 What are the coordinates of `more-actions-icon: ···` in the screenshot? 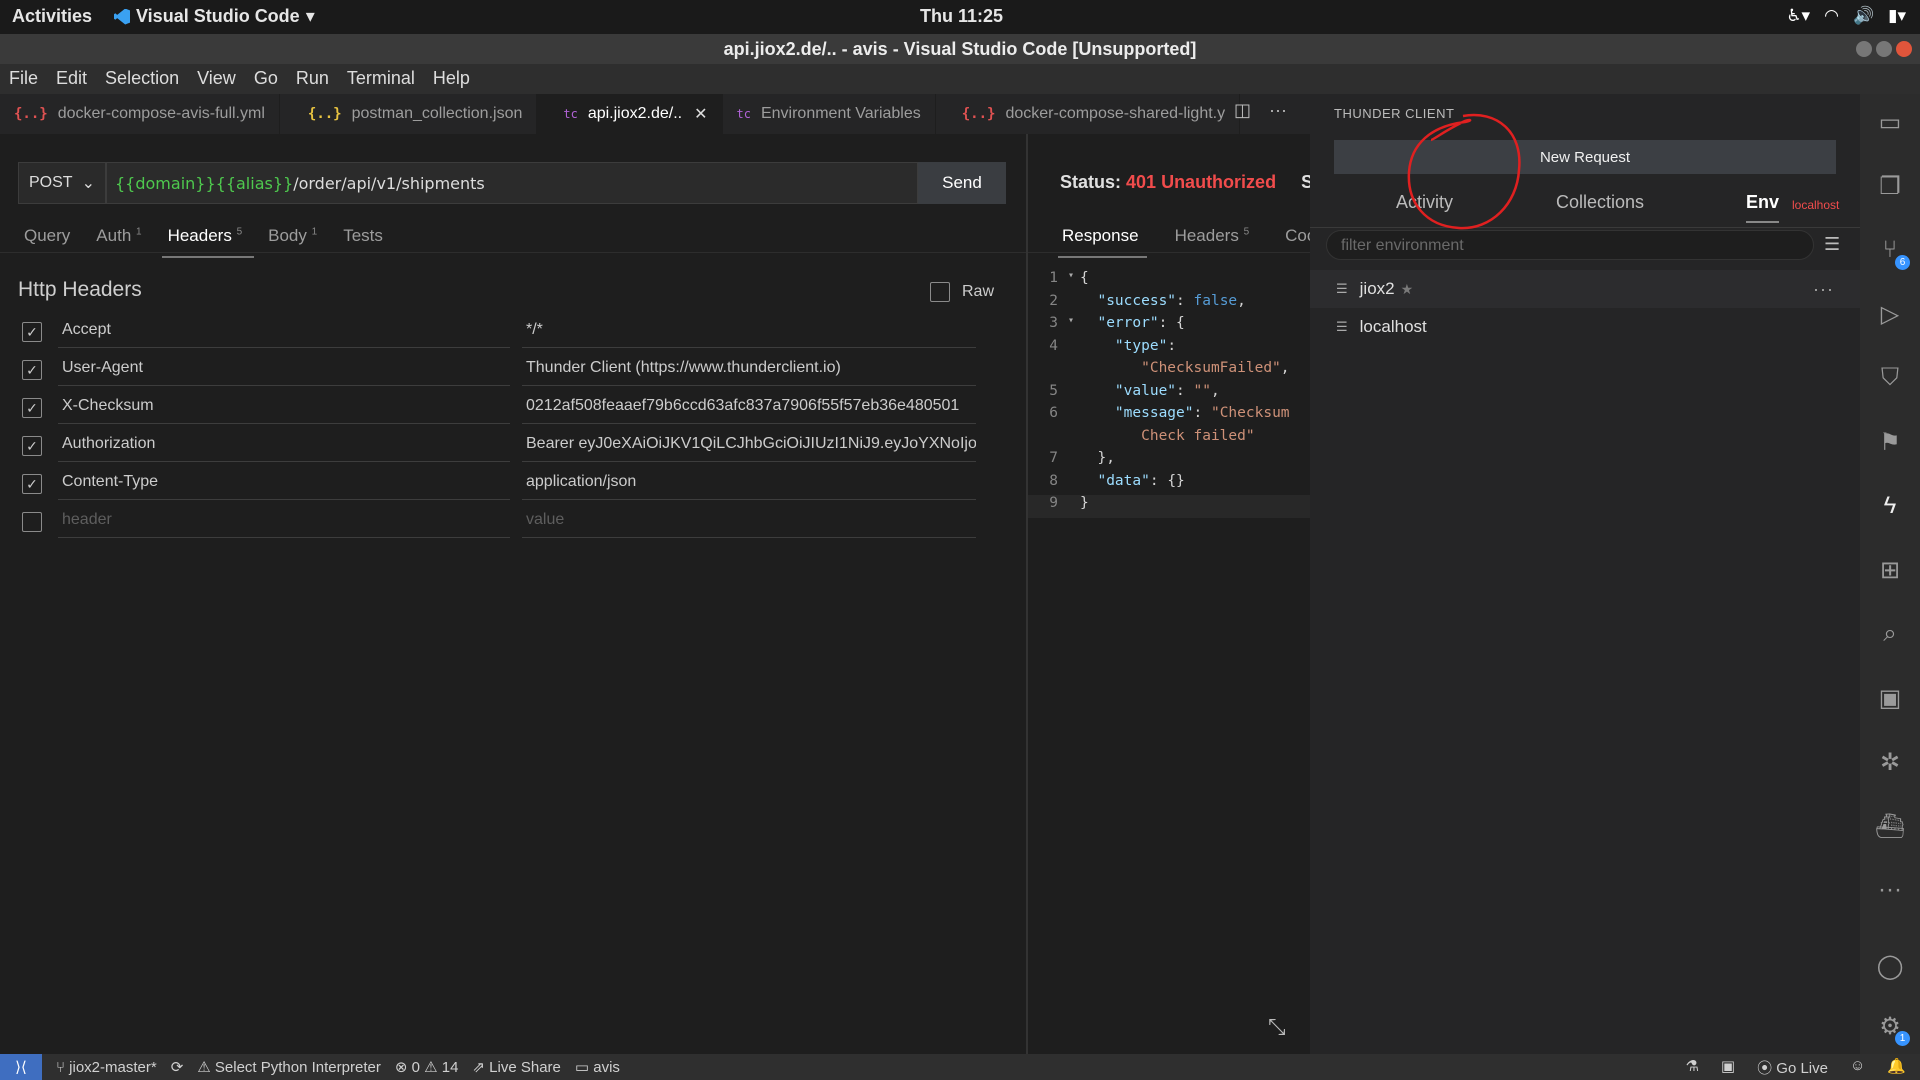 It's located at (1278, 110).